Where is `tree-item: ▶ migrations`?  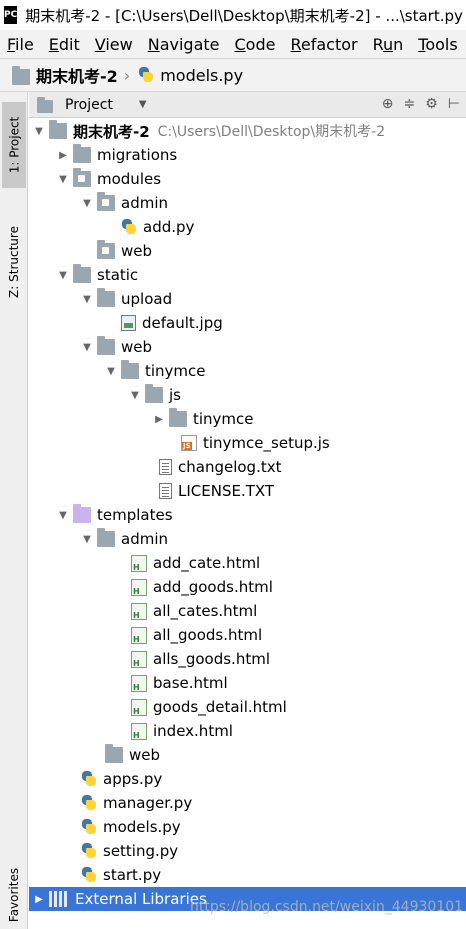 tree-item: ▶ migrations is located at coordinates (247, 155).